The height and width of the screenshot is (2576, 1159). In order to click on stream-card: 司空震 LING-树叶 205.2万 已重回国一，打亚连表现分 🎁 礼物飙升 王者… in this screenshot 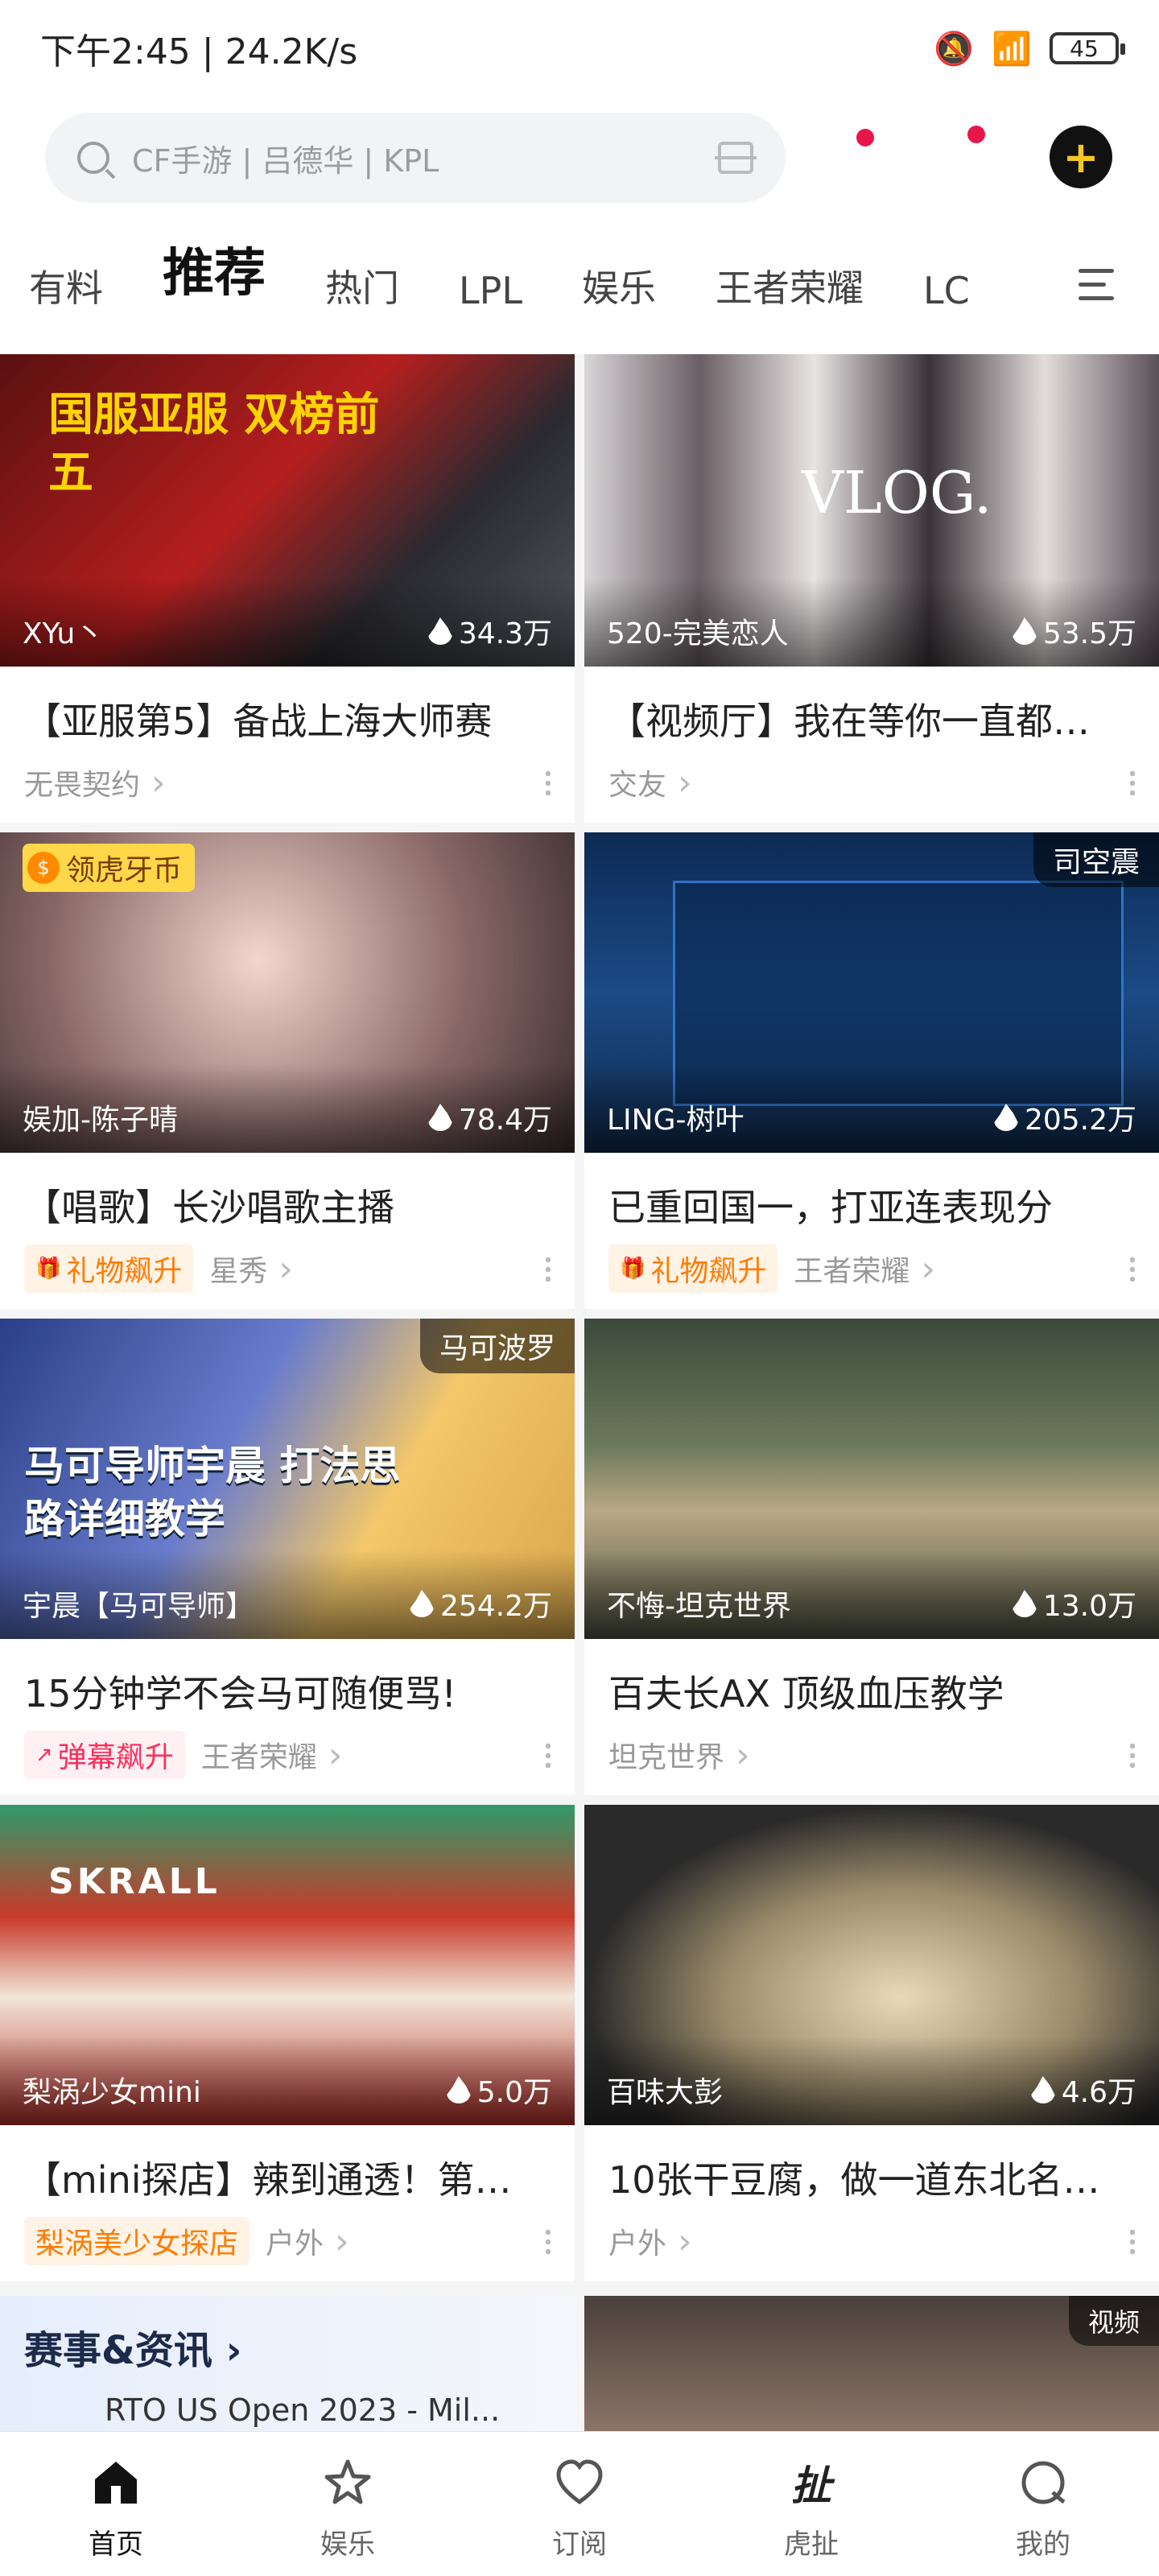, I will do `click(871, 1070)`.